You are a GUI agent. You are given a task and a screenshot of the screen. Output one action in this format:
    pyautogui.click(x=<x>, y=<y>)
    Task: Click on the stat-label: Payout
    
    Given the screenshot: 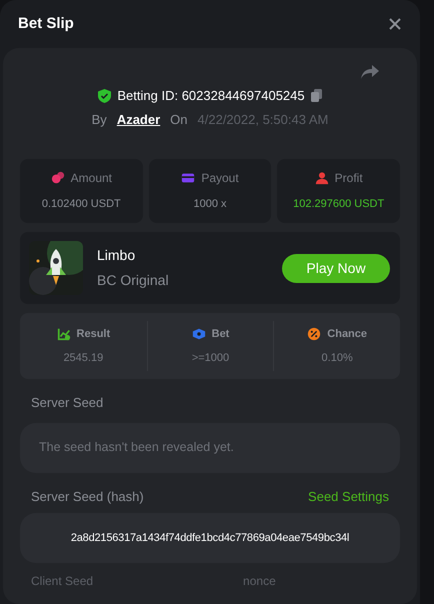 What is the action you would take?
    pyautogui.click(x=220, y=179)
    